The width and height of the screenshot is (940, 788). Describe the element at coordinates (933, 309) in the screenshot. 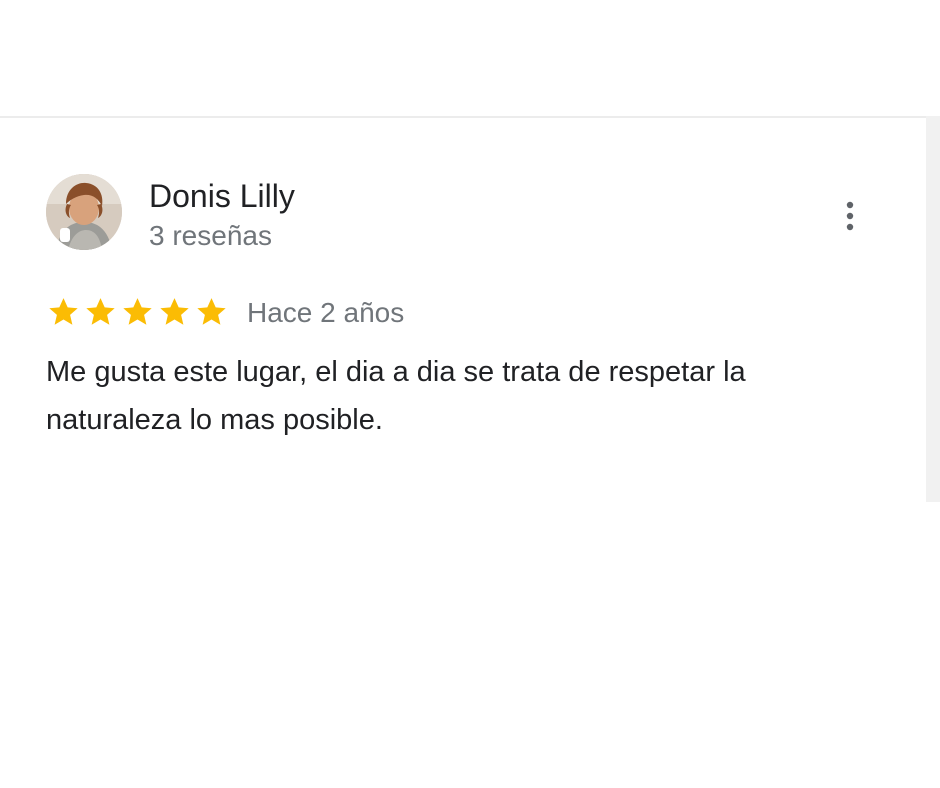

I see `scrollbar-track` at that location.